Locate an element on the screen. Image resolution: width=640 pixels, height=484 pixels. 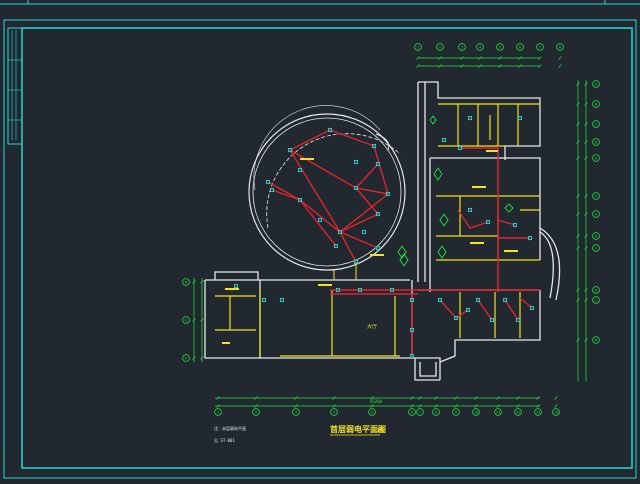
grid-bubble-top-8: 8 is located at coordinates (560, 47).